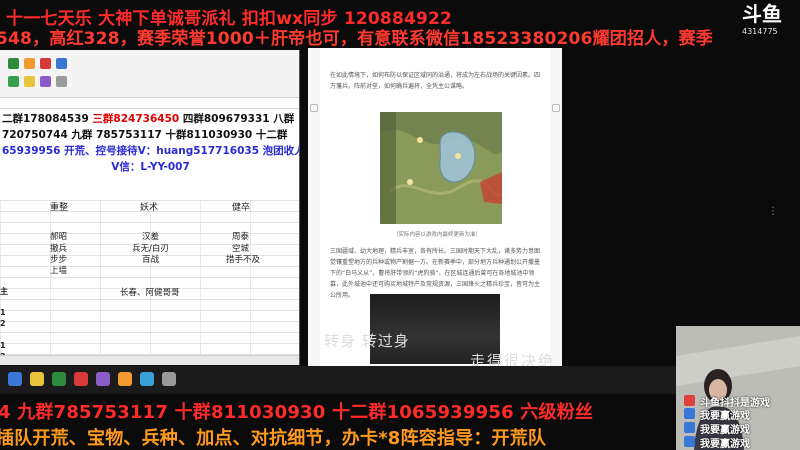  I want to click on qq-line-2: 720750744 九群 785753117 十群811030930 十二群, so click(150, 135).